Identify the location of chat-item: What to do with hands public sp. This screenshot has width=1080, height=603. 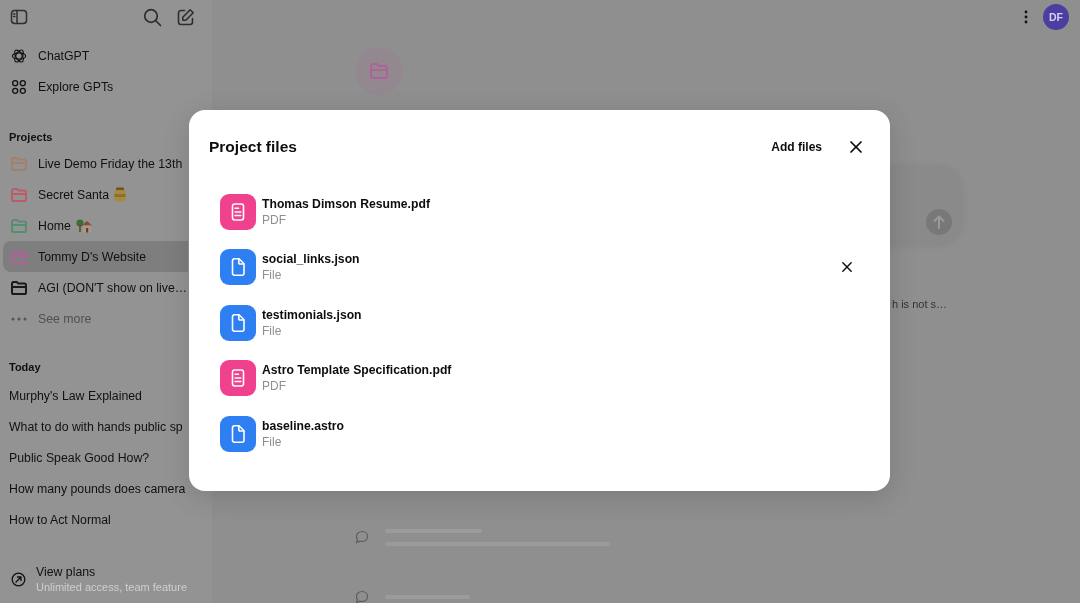
(95, 426).